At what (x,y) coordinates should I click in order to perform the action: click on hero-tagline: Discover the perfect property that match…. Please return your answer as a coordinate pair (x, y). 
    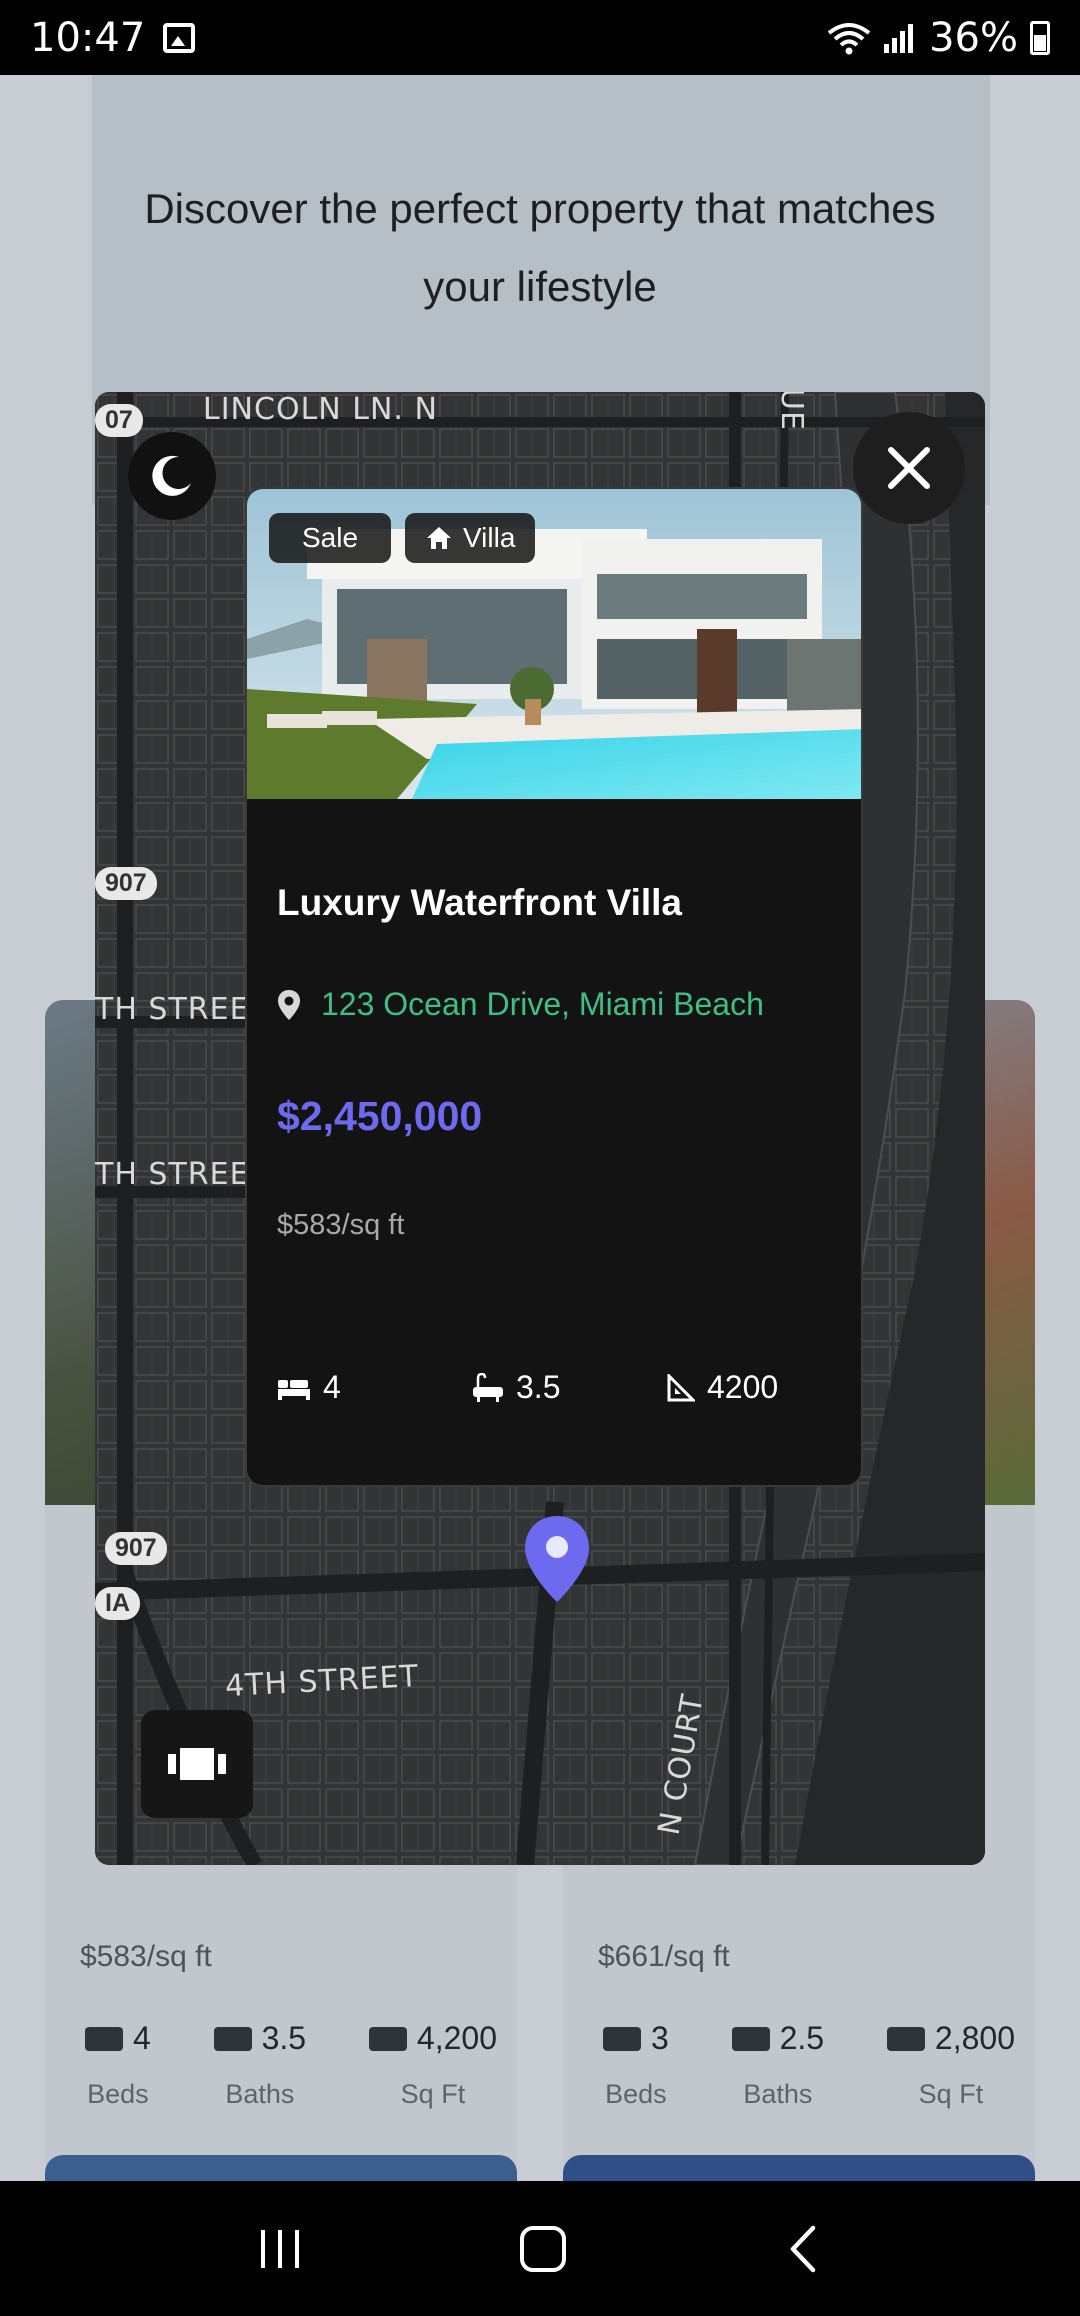
    Looking at the image, I should click on (540, 247).